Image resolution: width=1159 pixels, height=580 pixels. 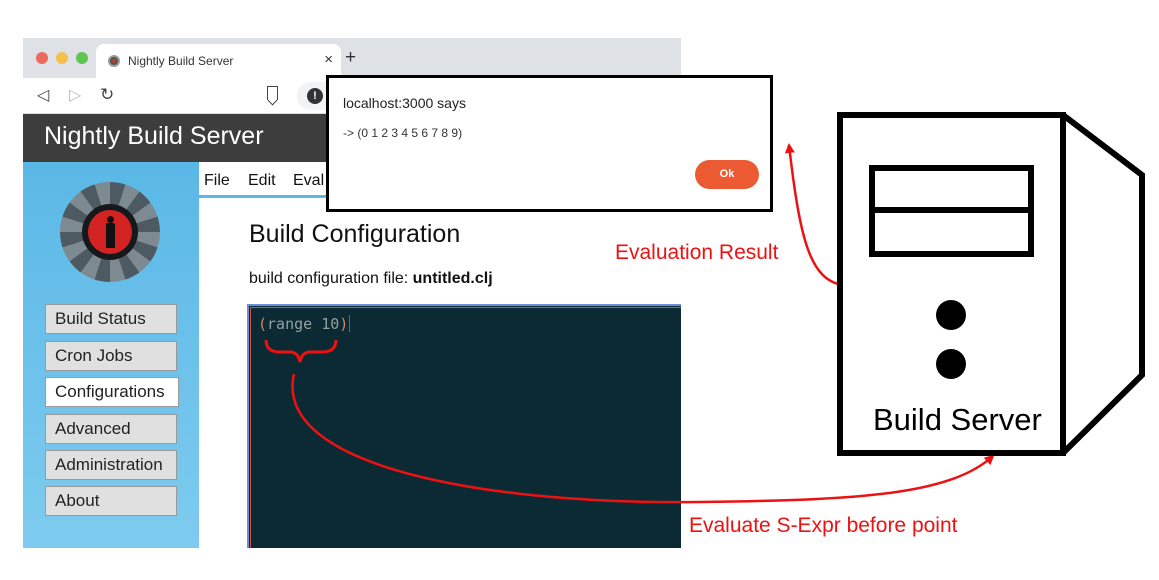 I want to click on evaluate-arrow, so click(x=643, y=438).